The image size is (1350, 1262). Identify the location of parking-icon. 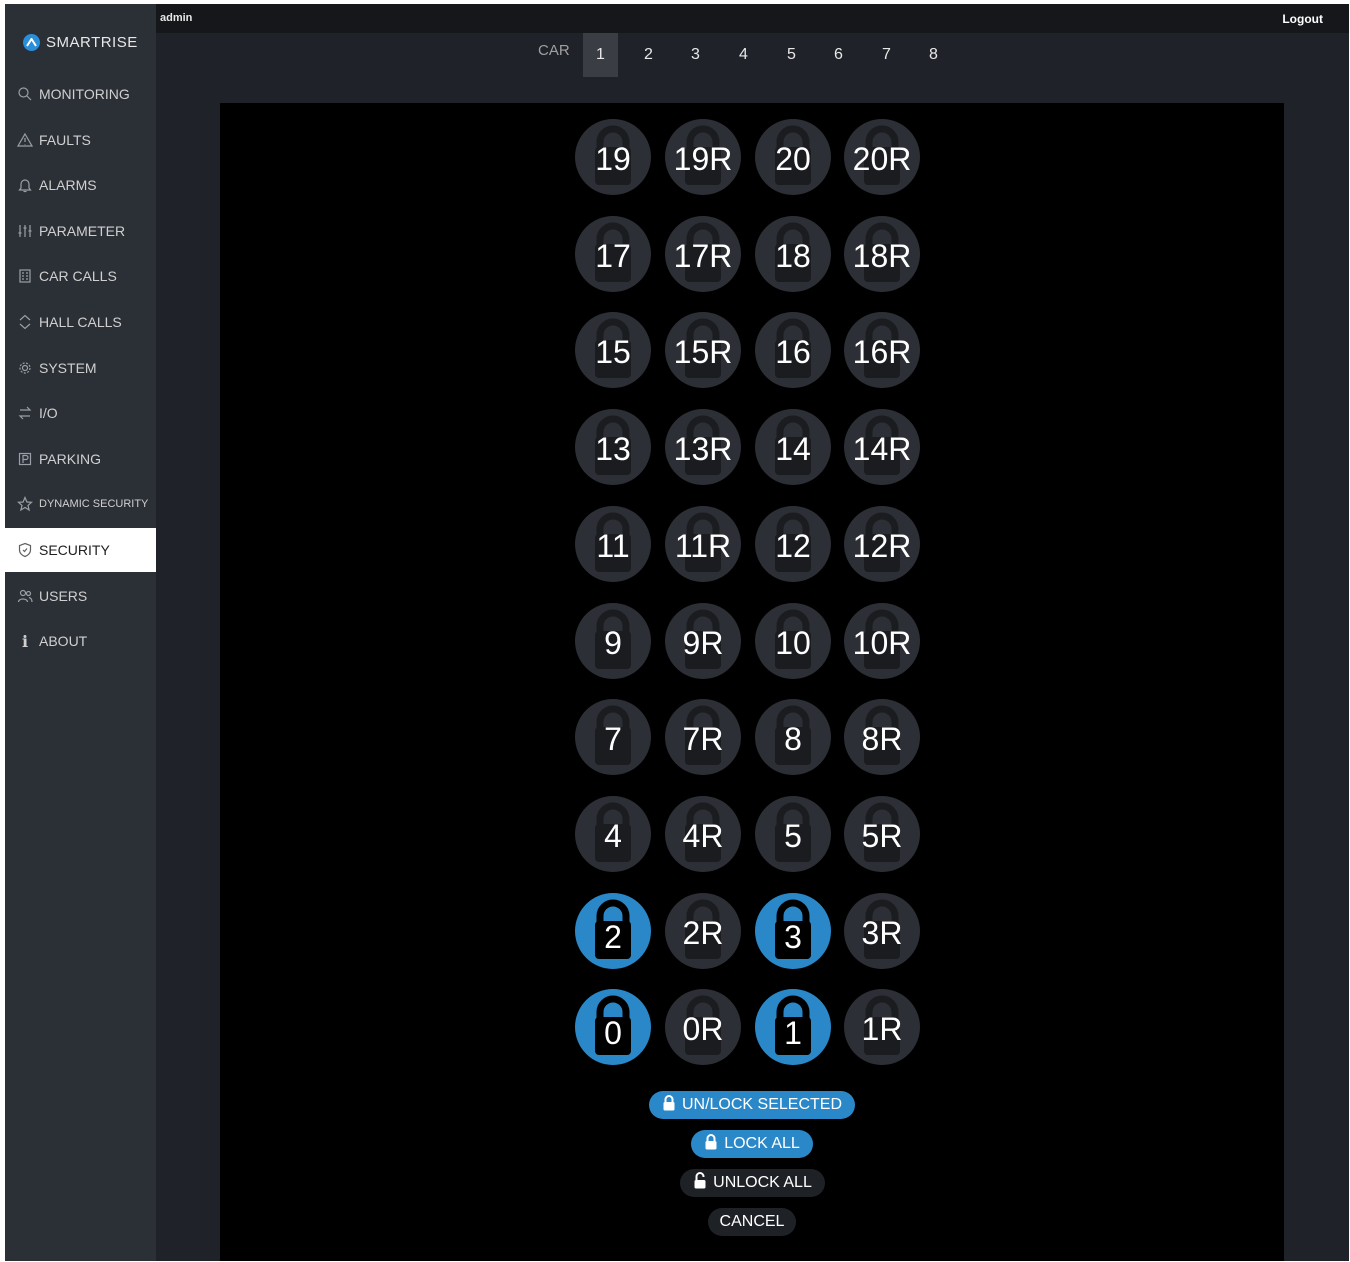
(25, 459).